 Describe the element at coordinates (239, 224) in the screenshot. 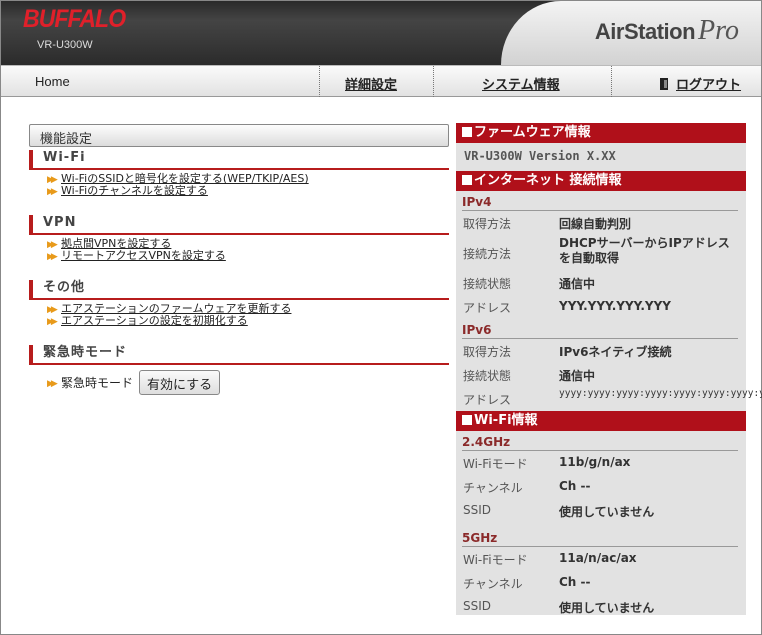

I see `section-title-vpn: VPN` at that location.